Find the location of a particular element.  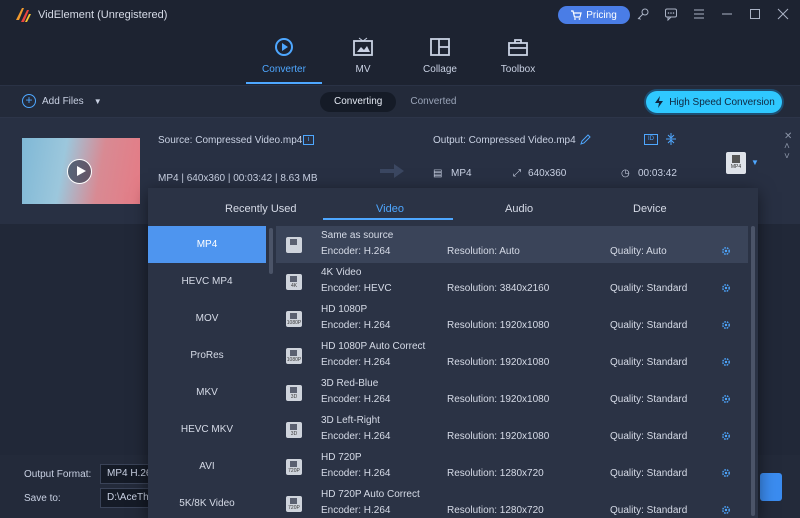

preset-quality: Quality: Auto is located at coordinates (638, 251).